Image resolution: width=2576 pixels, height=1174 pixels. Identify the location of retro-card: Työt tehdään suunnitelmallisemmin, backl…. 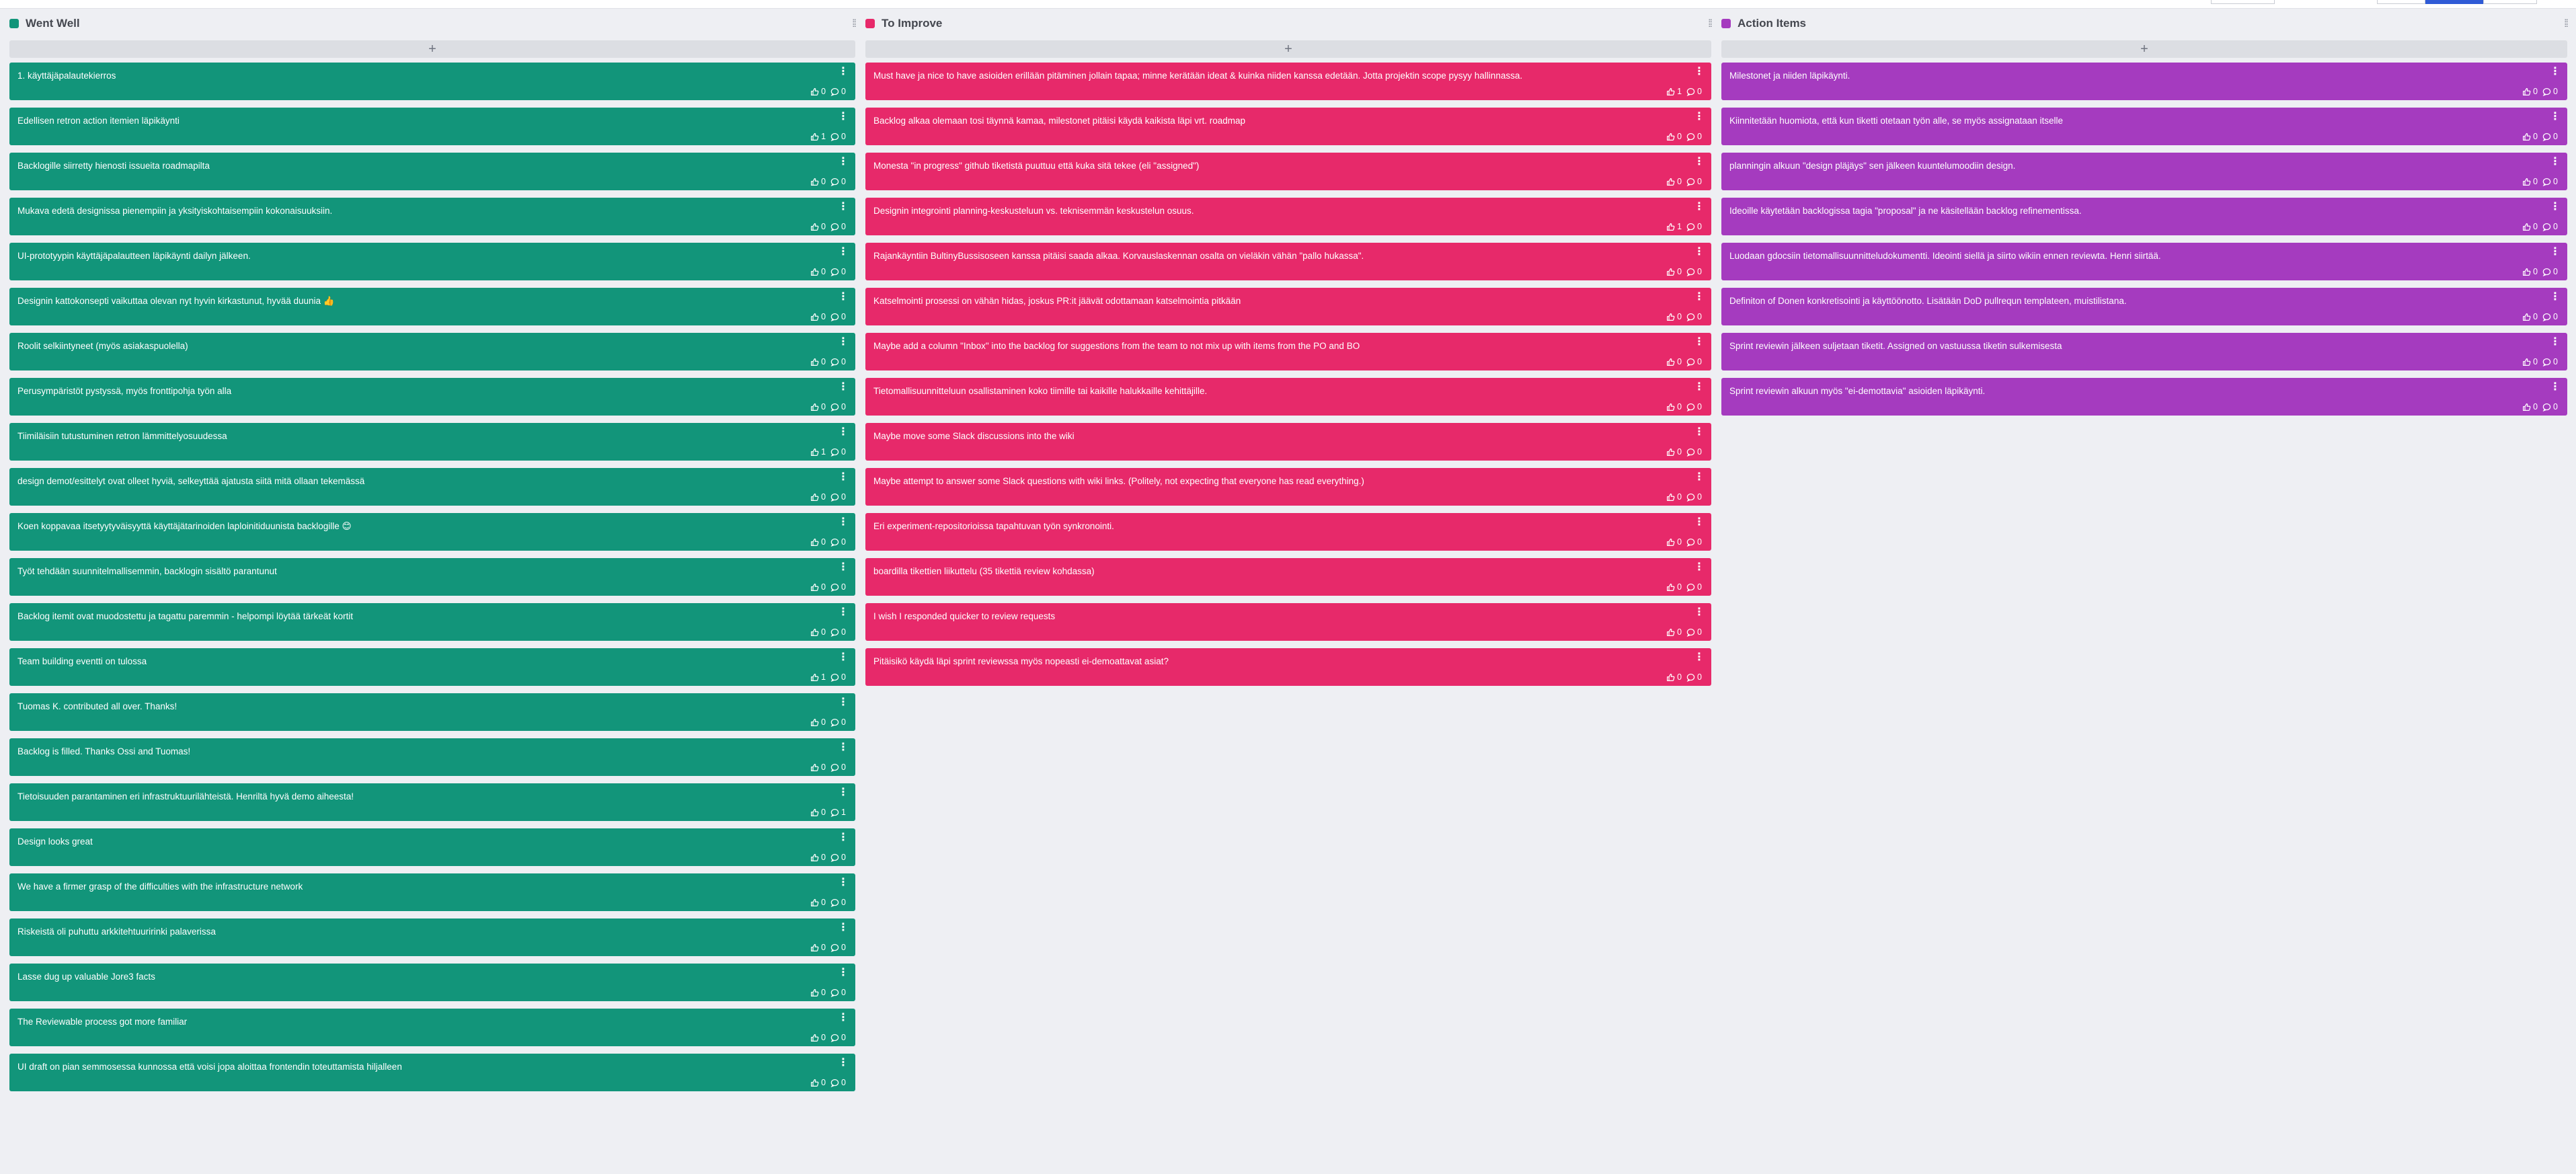
(432, 577).